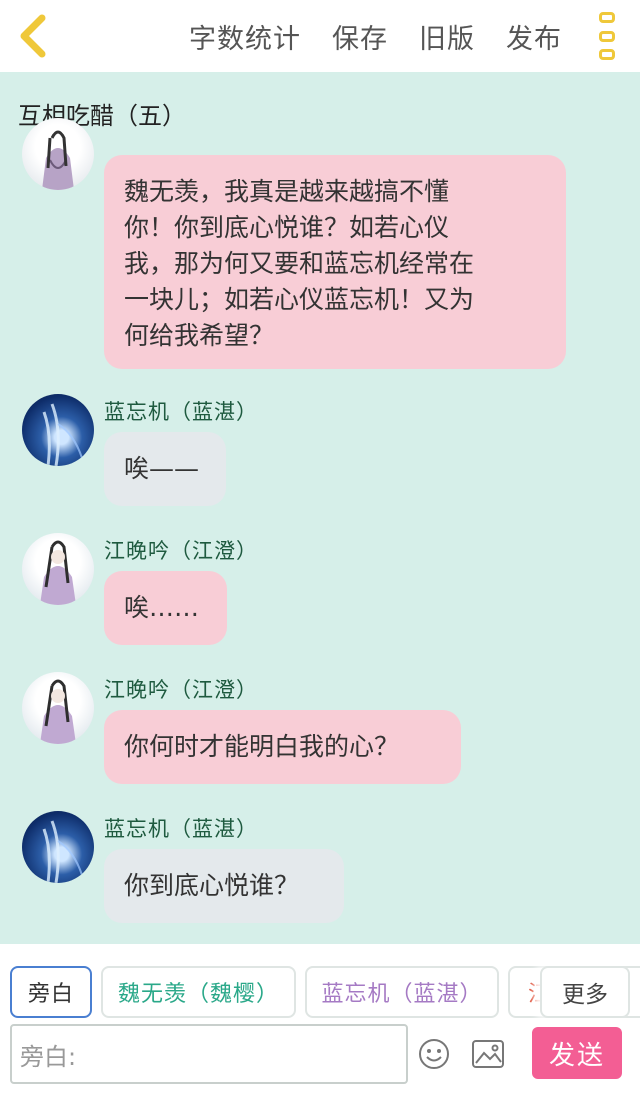  Describe the element at coordinates (245, 36) in the screenshot. I see `word-count-button: 字数统计` at that location.